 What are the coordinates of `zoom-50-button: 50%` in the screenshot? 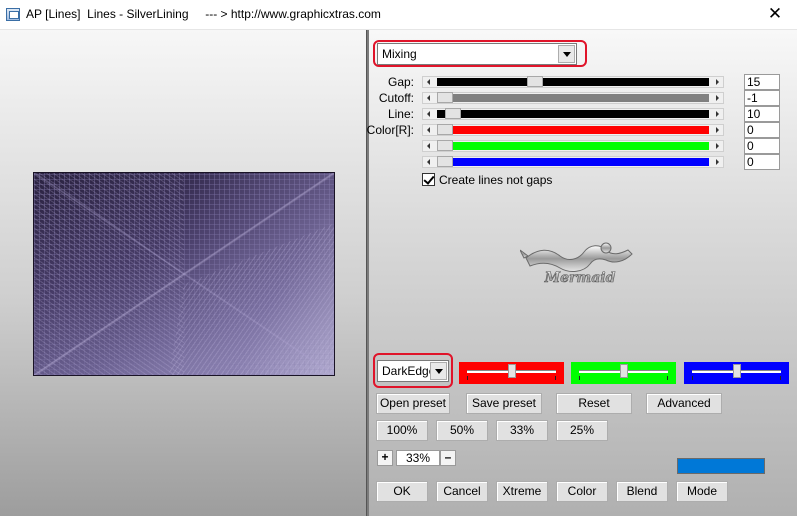 It's located at (462, 430).